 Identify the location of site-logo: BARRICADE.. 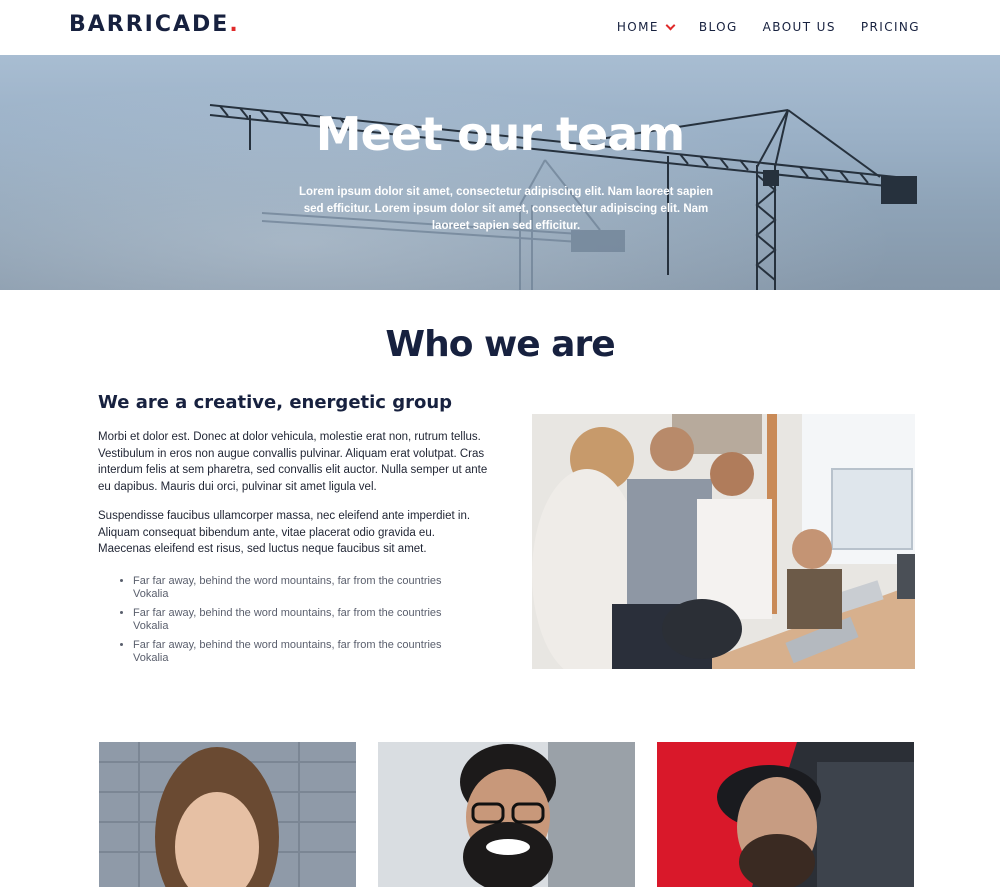
(154, 24).